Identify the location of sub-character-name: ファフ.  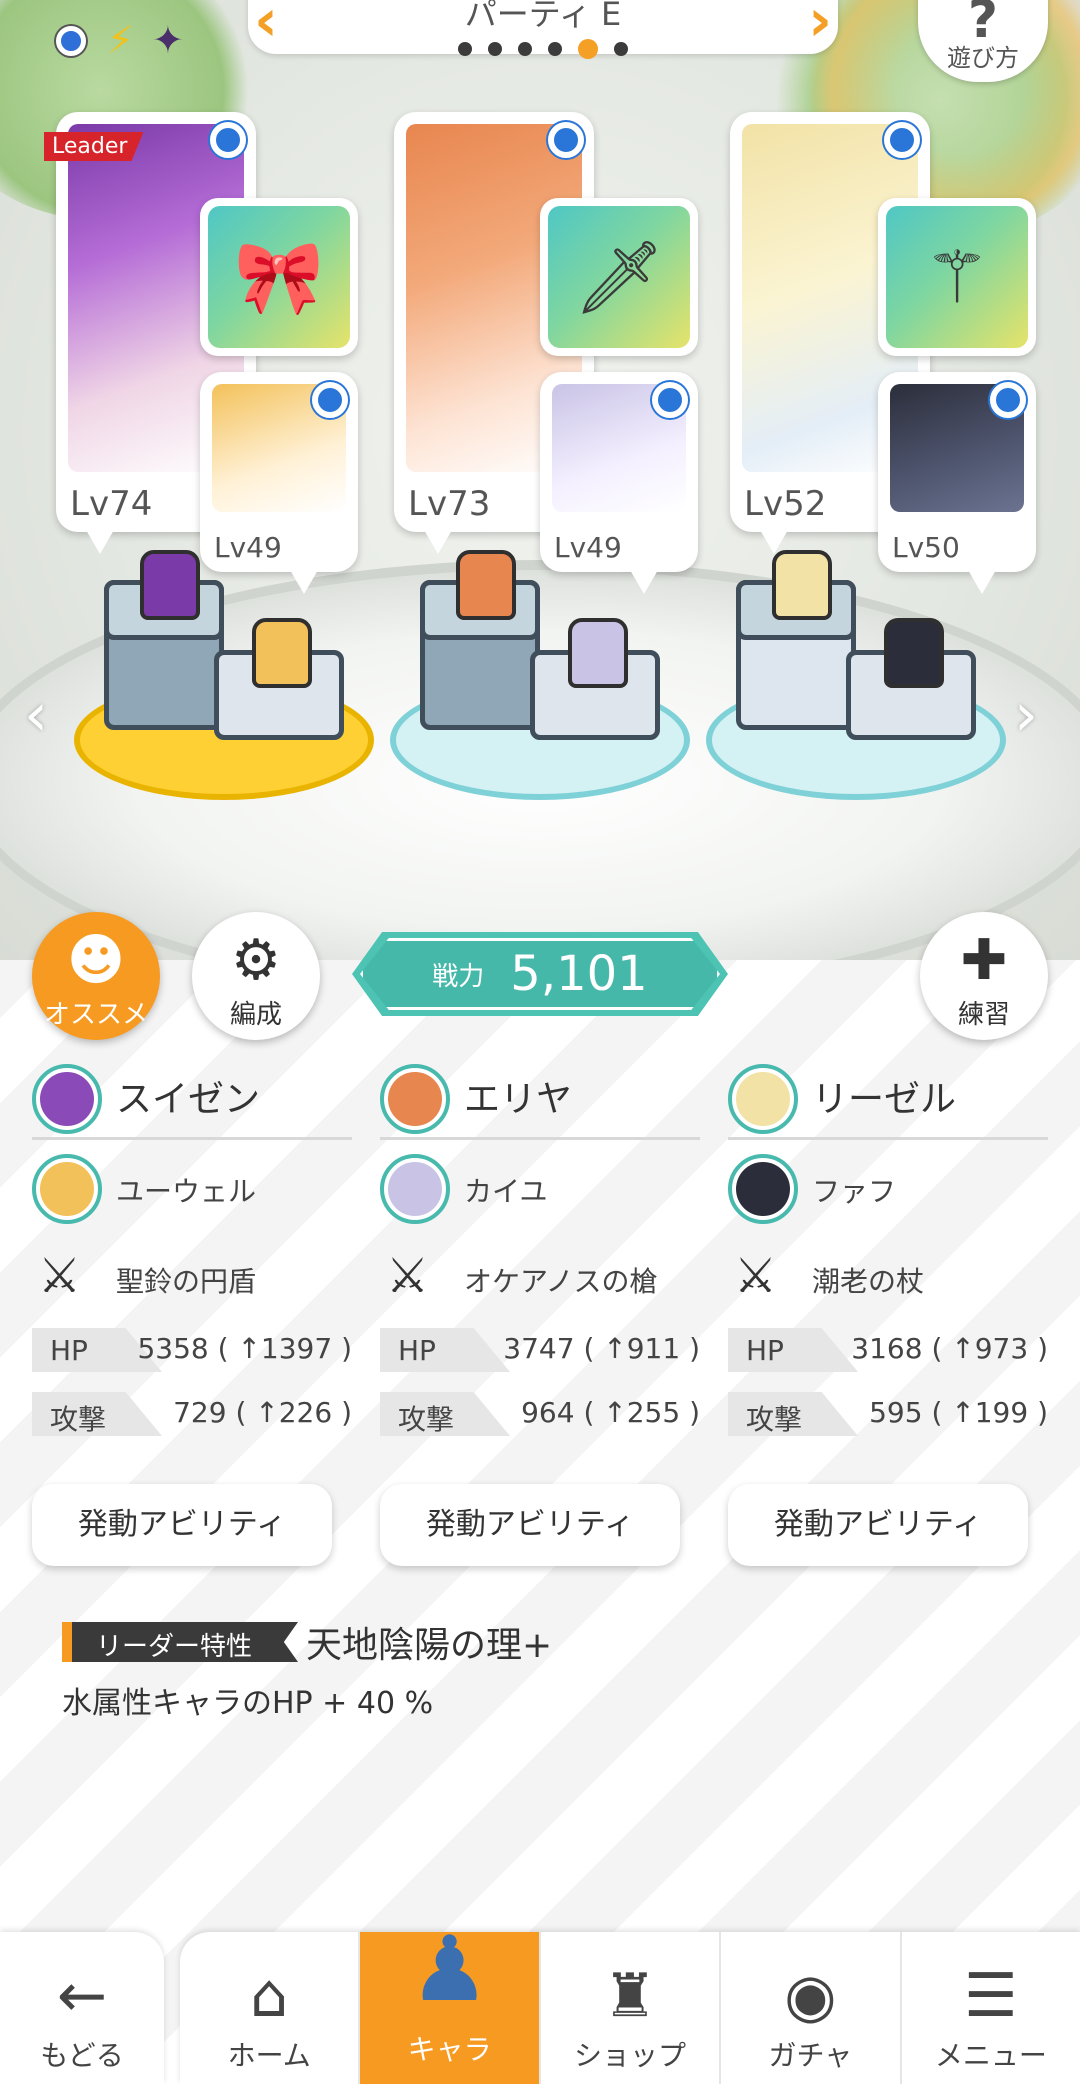
(854, 1191).